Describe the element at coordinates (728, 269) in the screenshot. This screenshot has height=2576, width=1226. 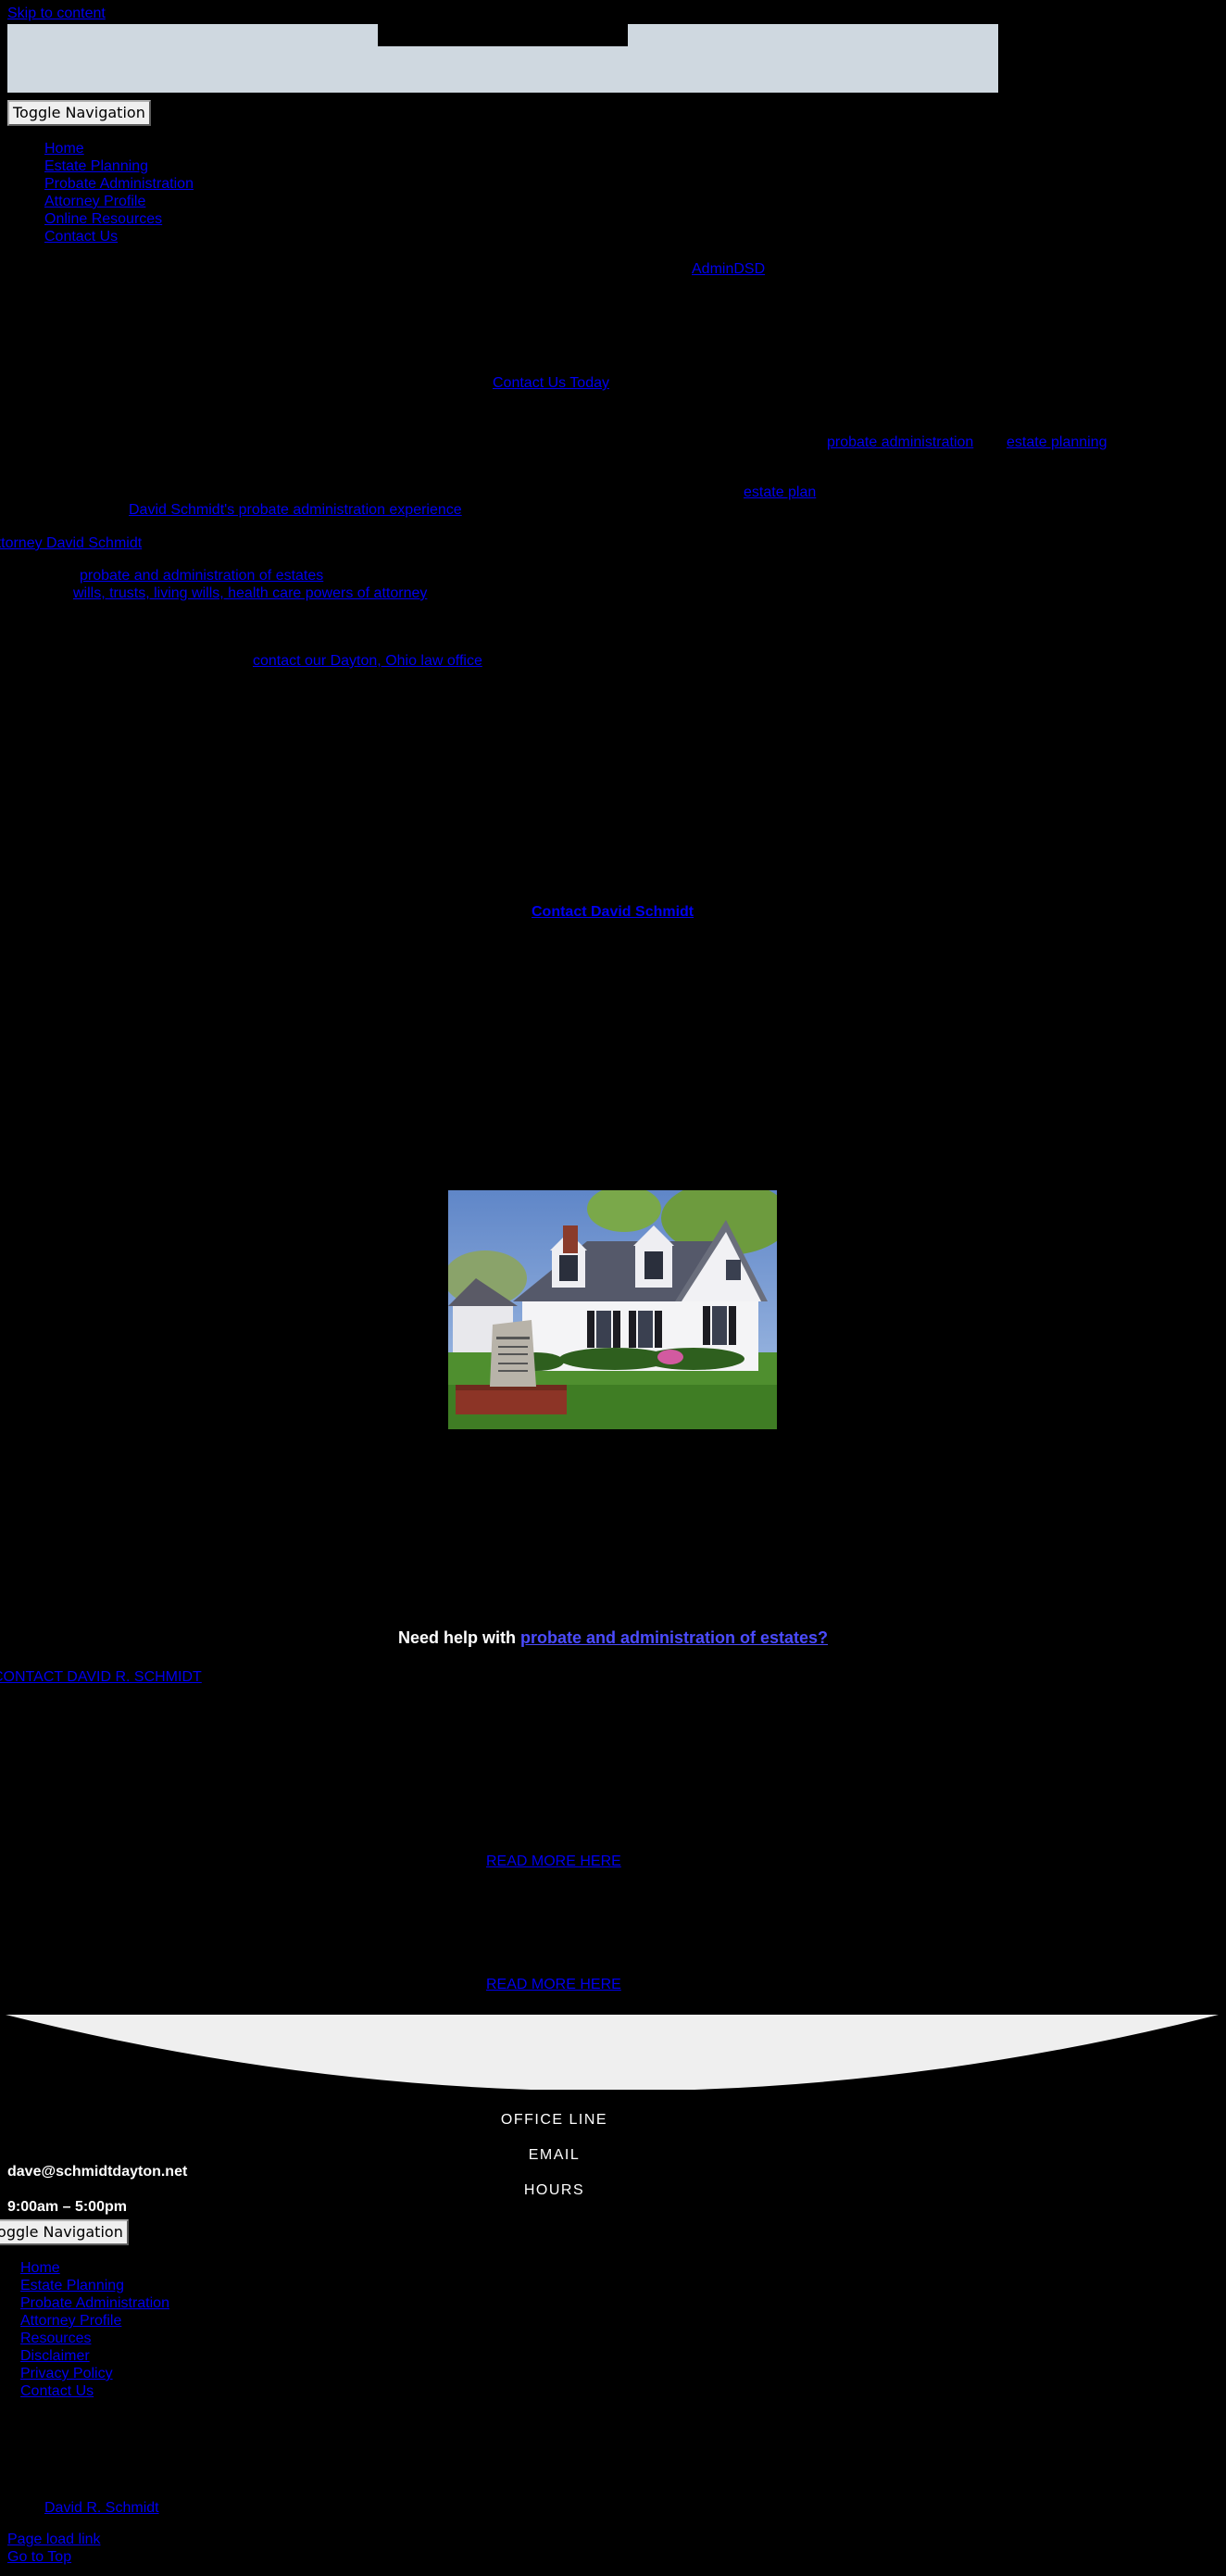
I see `author-link: AdminDSD` at that location.